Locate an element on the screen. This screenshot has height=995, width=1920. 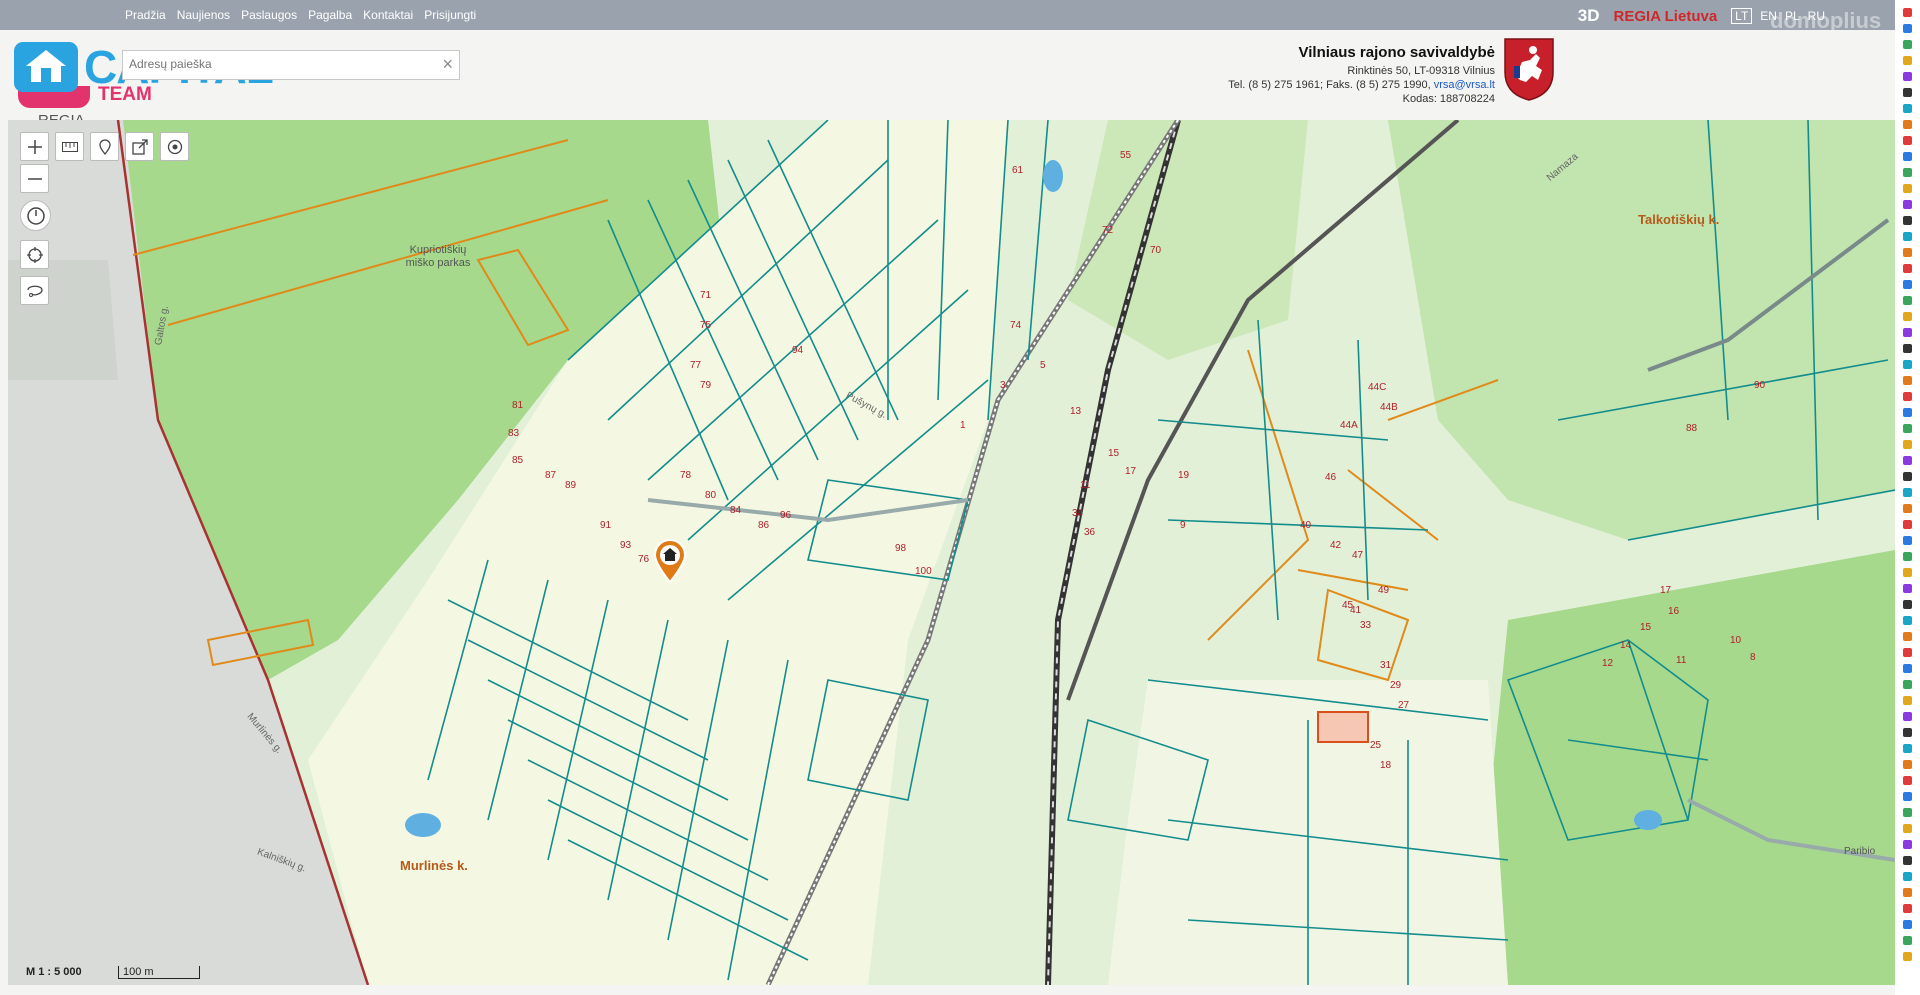
measure-tool-button is located at coordinates (69, 146).